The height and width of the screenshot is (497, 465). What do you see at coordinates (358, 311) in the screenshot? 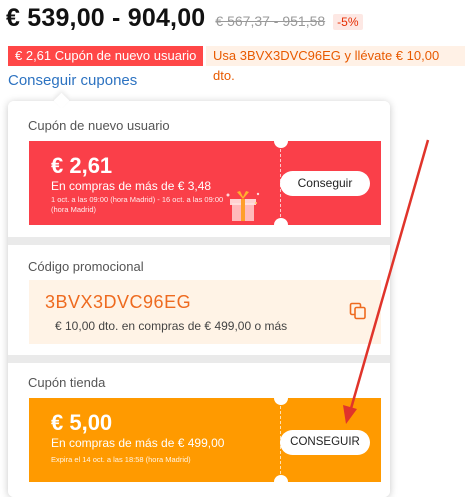
I see `copy-icon` at bounding box center [358, 311].